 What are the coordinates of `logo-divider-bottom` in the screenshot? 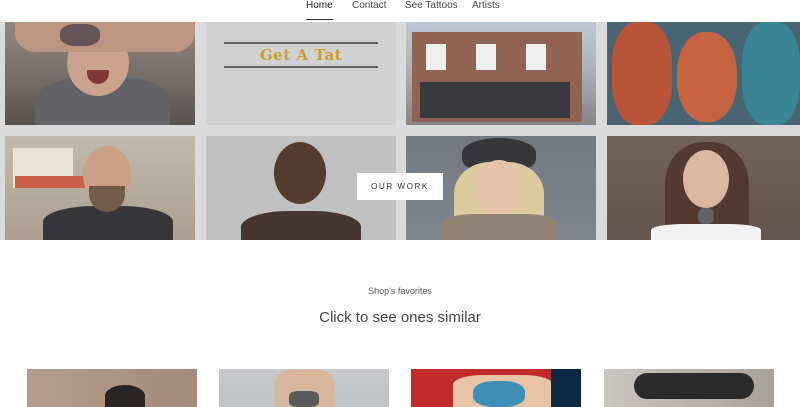 It's located at (301, 67).